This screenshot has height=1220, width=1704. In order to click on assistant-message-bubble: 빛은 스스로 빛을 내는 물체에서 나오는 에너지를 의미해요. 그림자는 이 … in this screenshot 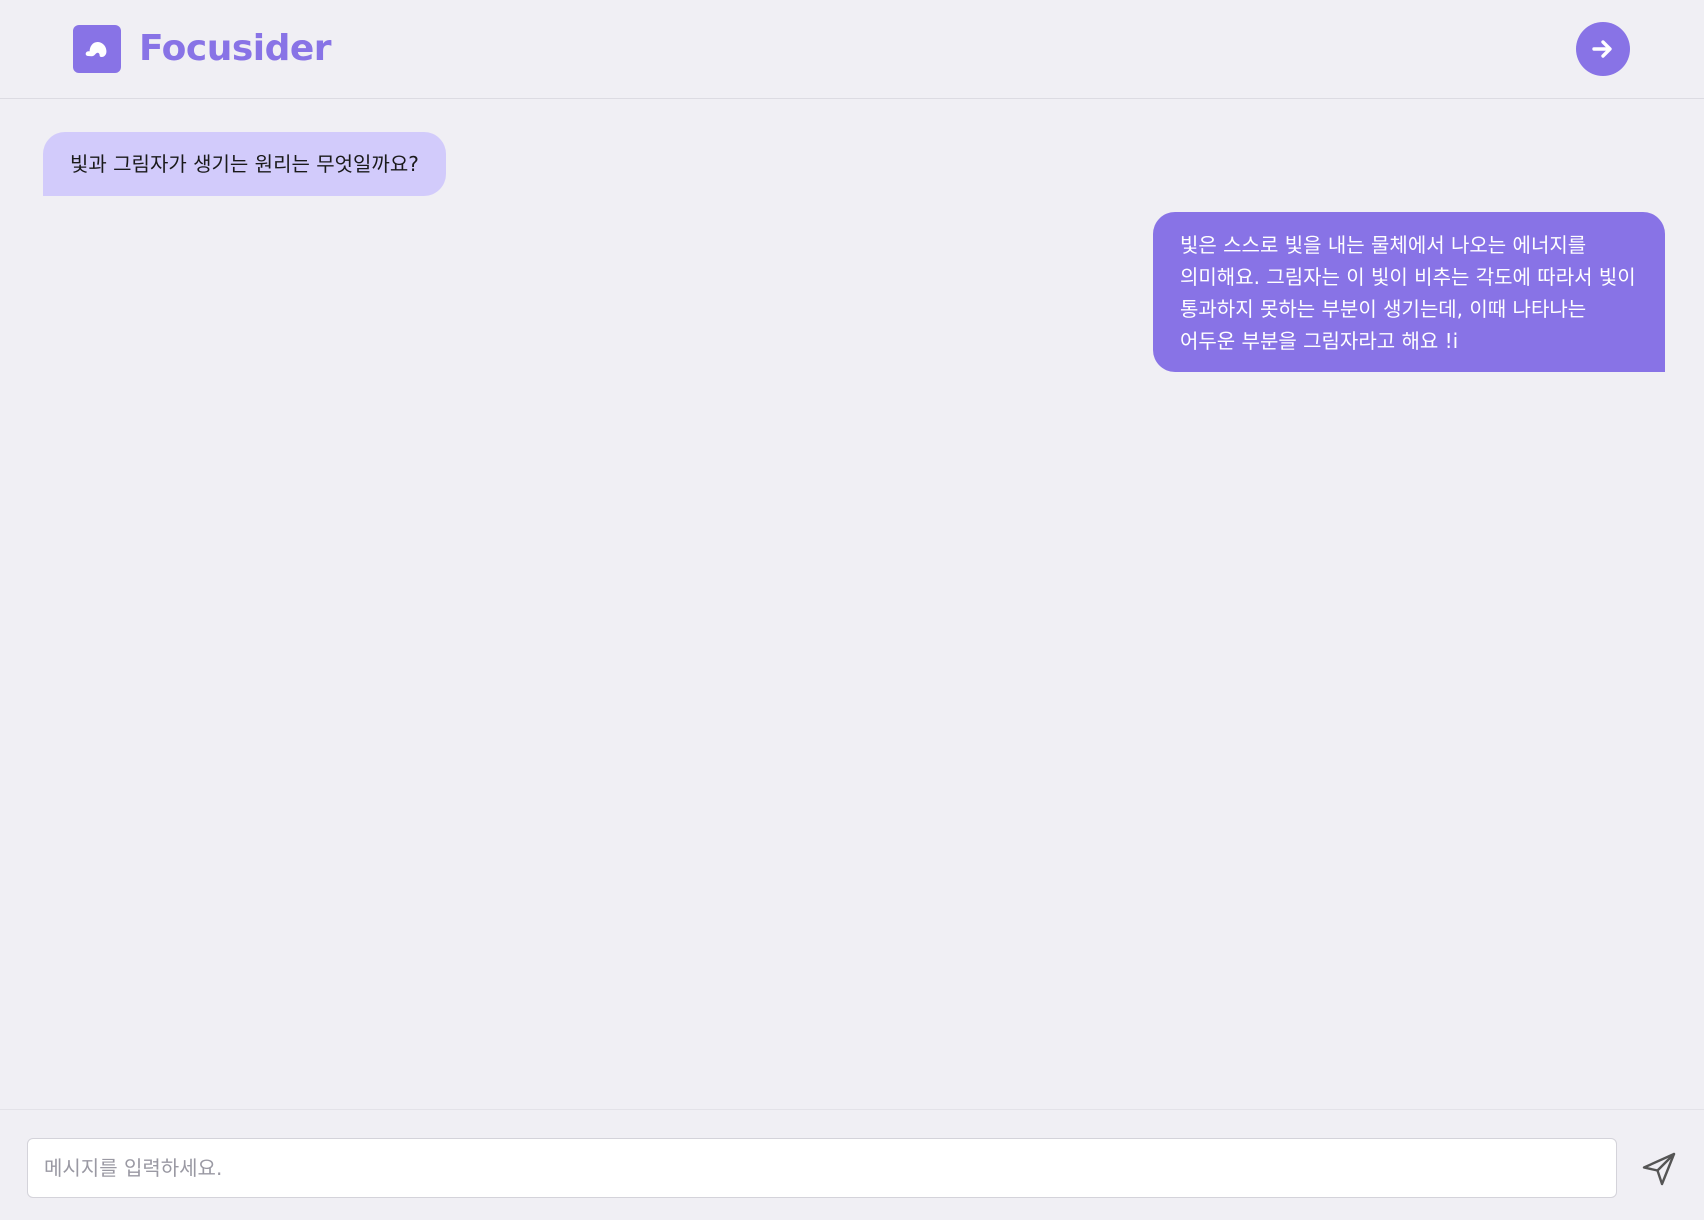, I will do `click(1409, 292)`.